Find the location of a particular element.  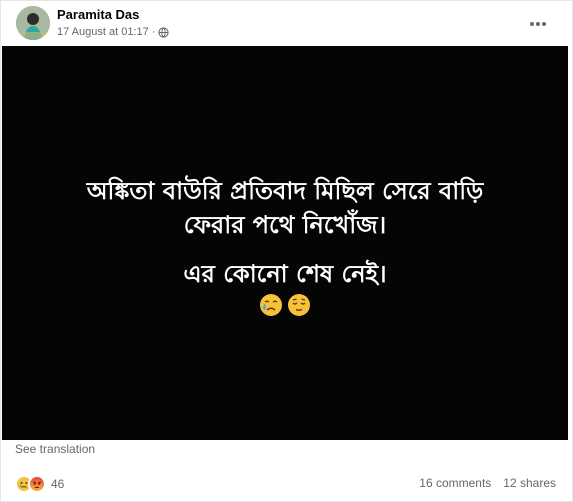

more-options-button is located at coordinates (538, 23).